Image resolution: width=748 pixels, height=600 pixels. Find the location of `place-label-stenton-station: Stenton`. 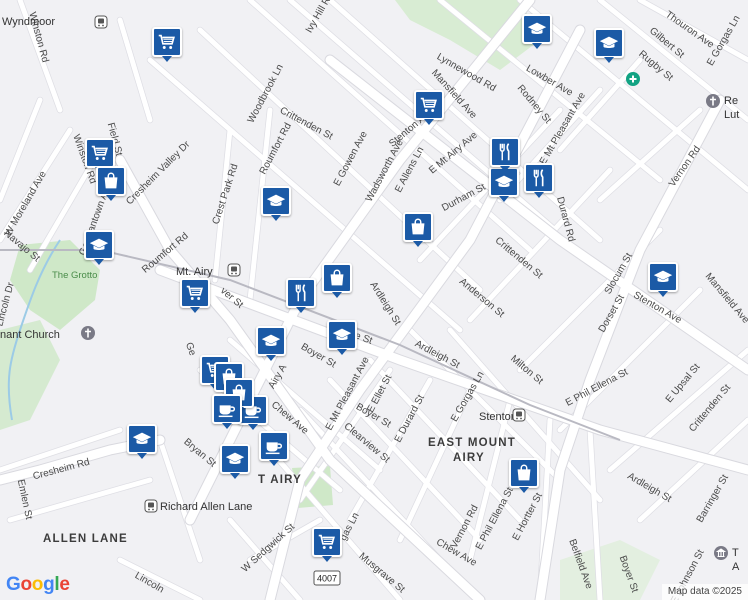

place-label-stenton-station: Stenton is located at coordinates (498, 417).